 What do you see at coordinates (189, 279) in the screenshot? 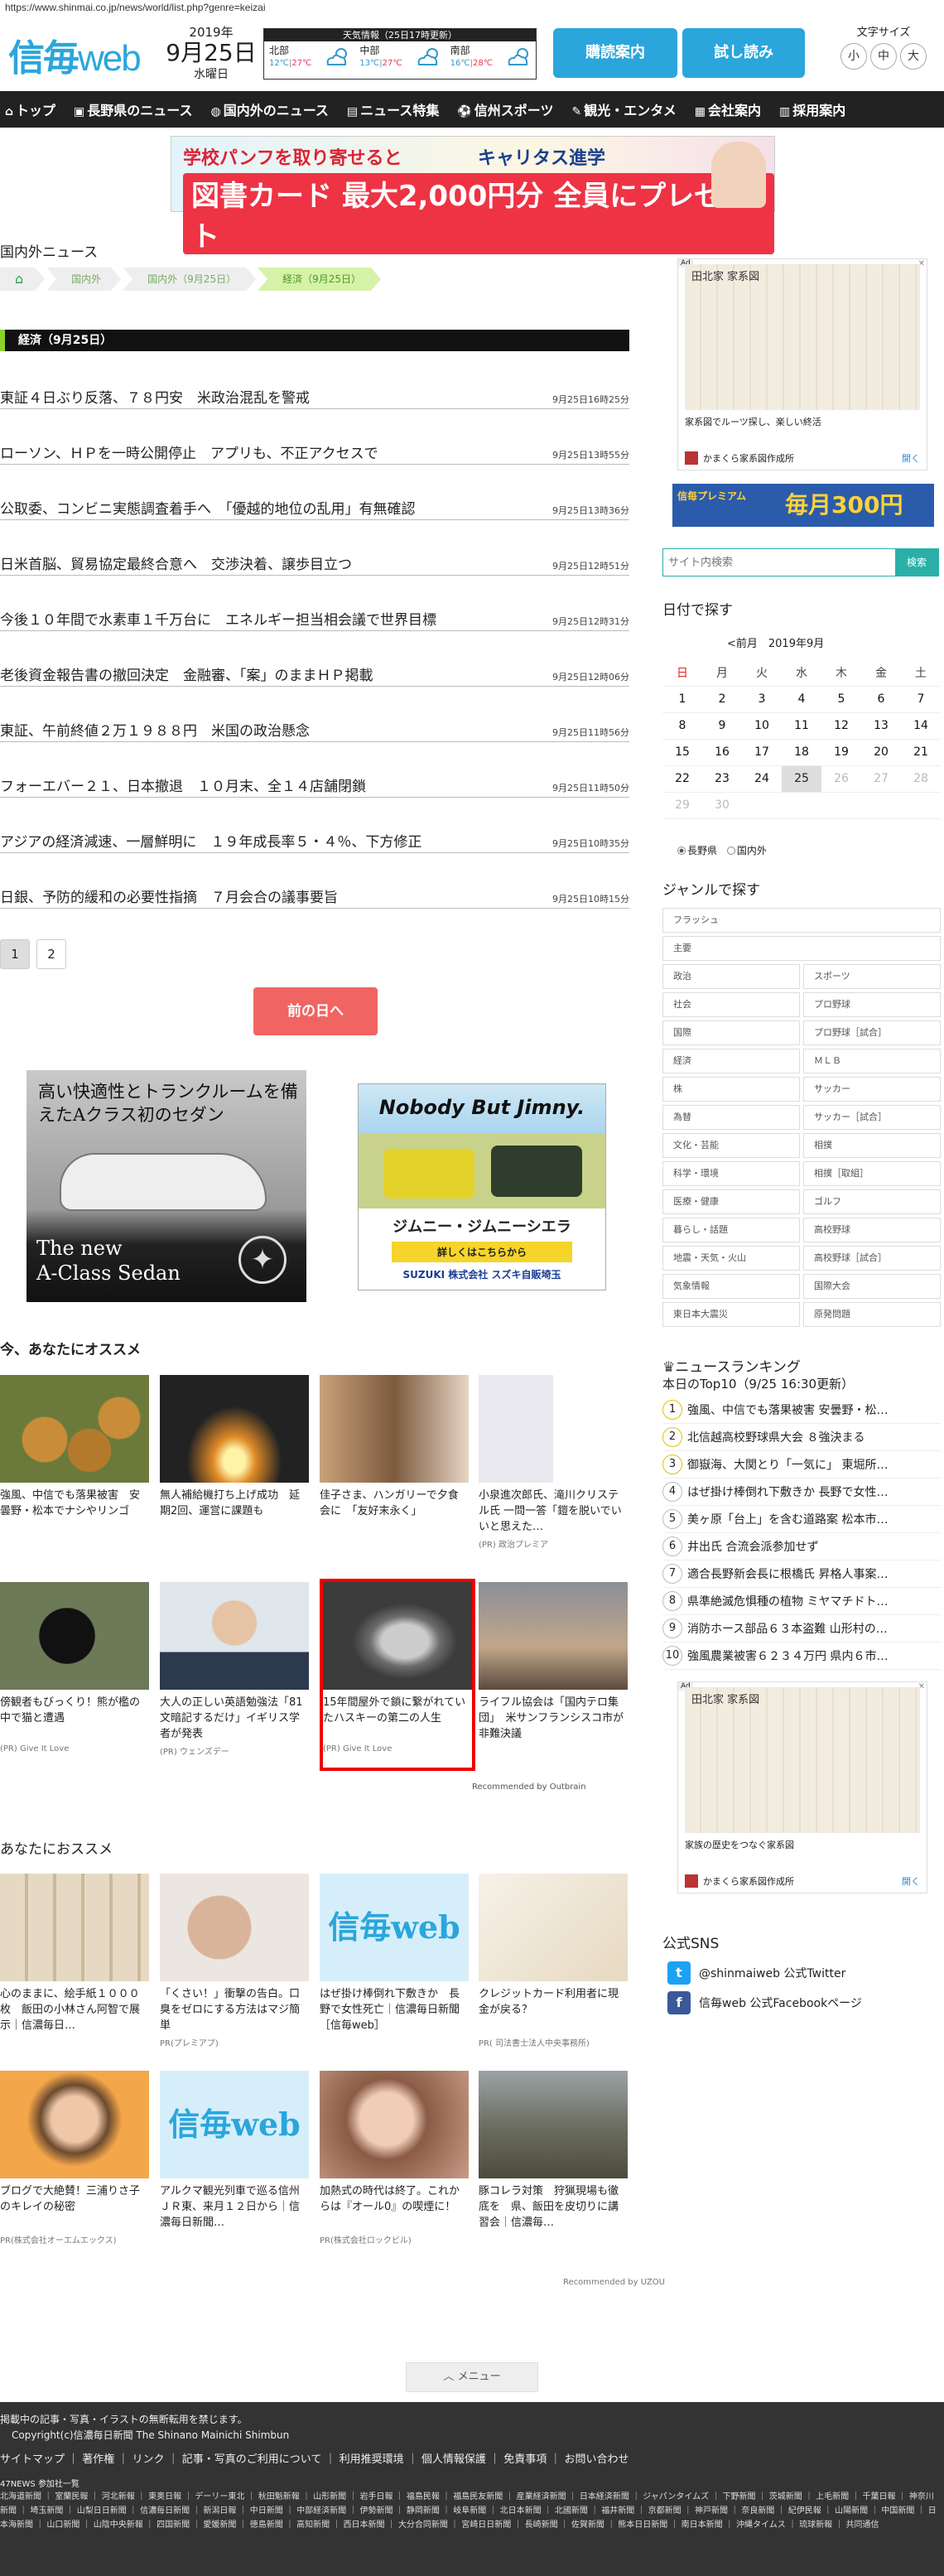
I see `breadcrumb-item: 国内外（9月25日）` at bounding box center [189, 279].